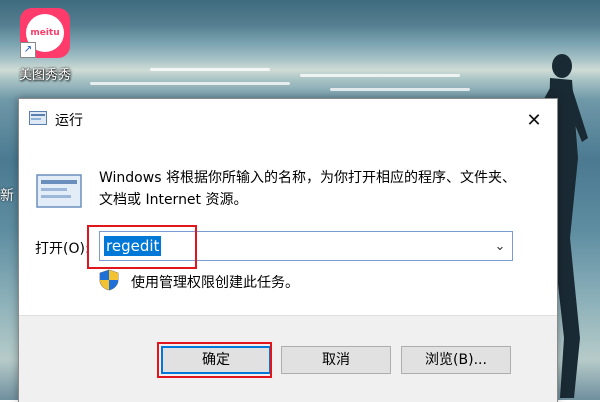 The image size is (600, 402). Describe the element at coordinates (59, 191) in the screenshot. I see `run-program-icon` at that location.